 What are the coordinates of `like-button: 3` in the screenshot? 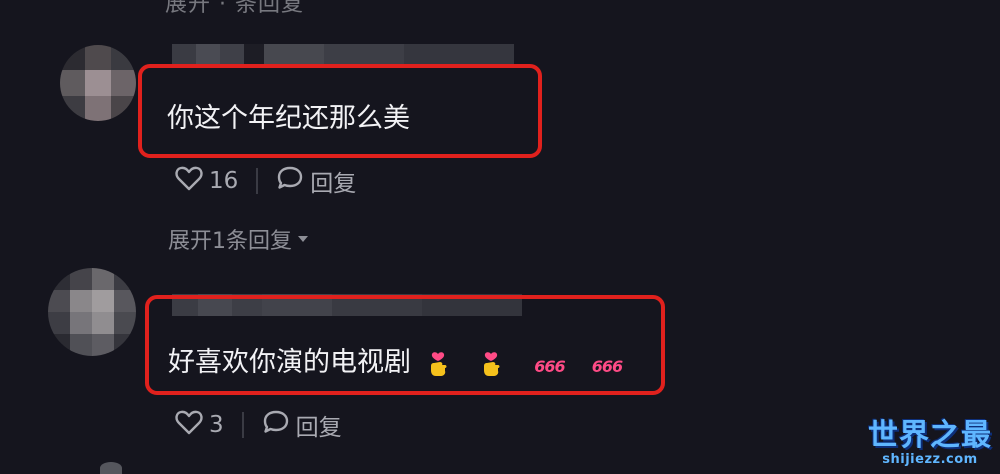 It's located at (199, 425).